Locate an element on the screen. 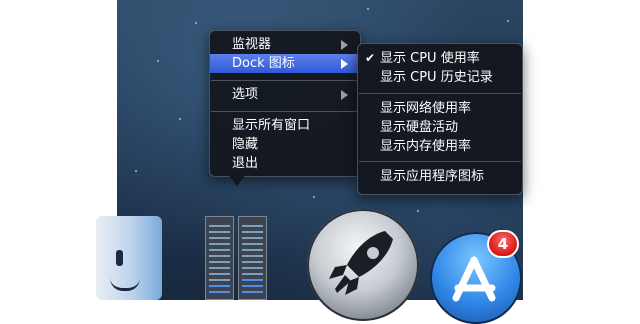  activity-monitor-icon is located at coordinates (238, 258).